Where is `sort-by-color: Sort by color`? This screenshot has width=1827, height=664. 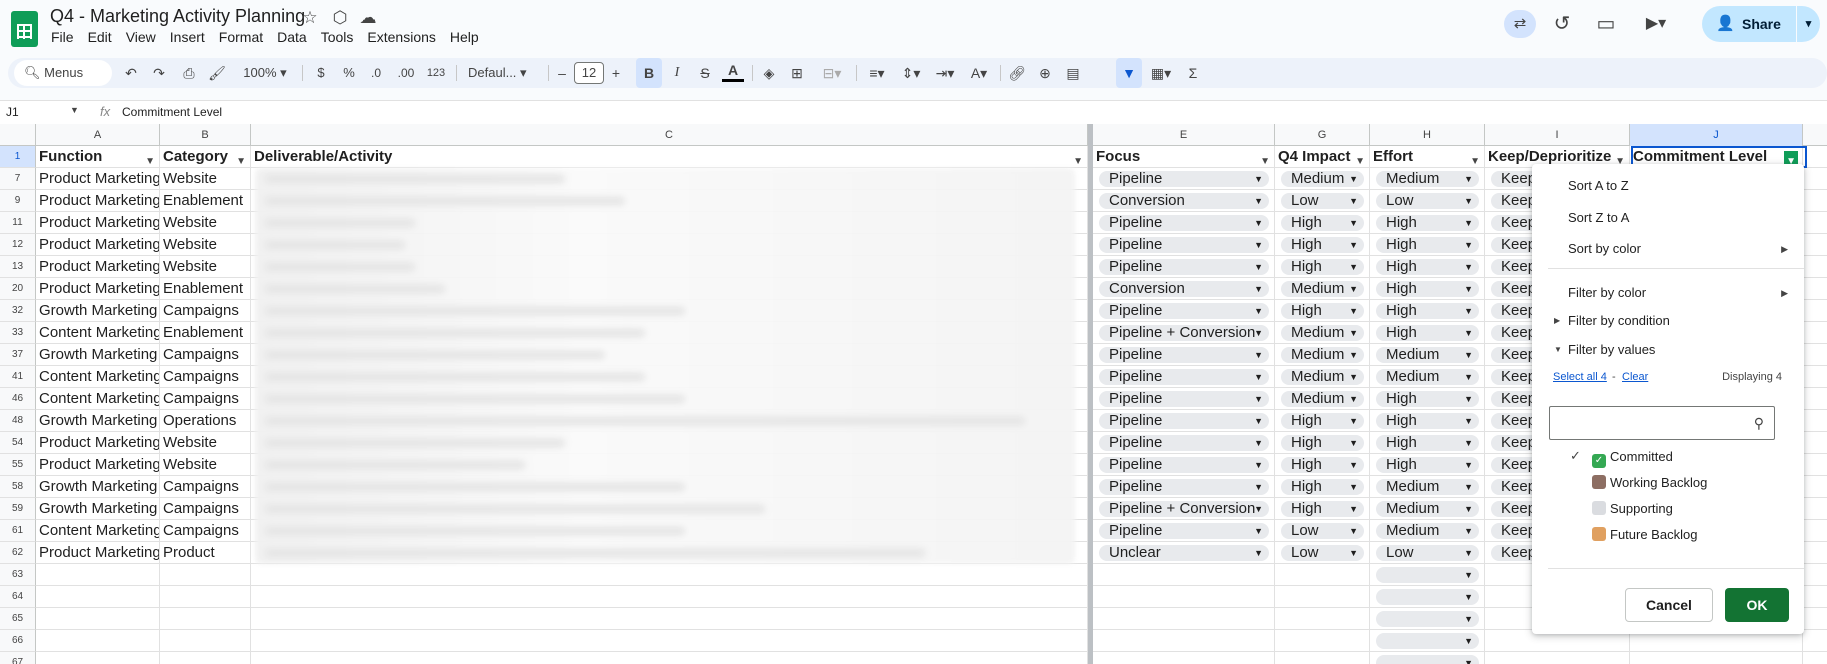 sort-by-color: Sort by color is located at coordinates (1604, 248).